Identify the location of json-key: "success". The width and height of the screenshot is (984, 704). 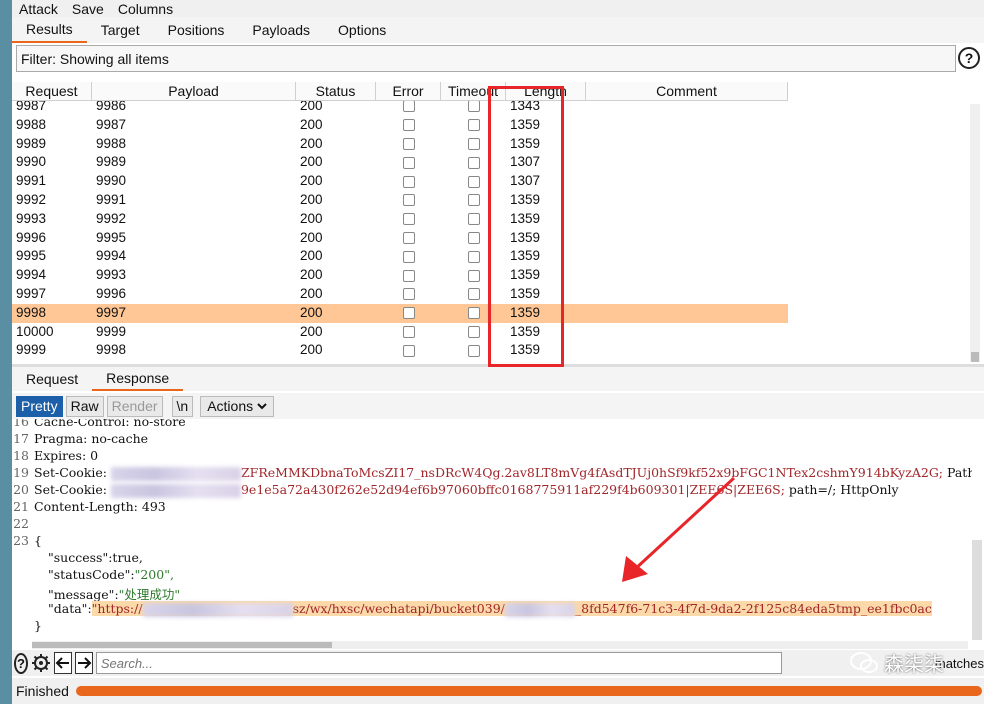
(78, 557).